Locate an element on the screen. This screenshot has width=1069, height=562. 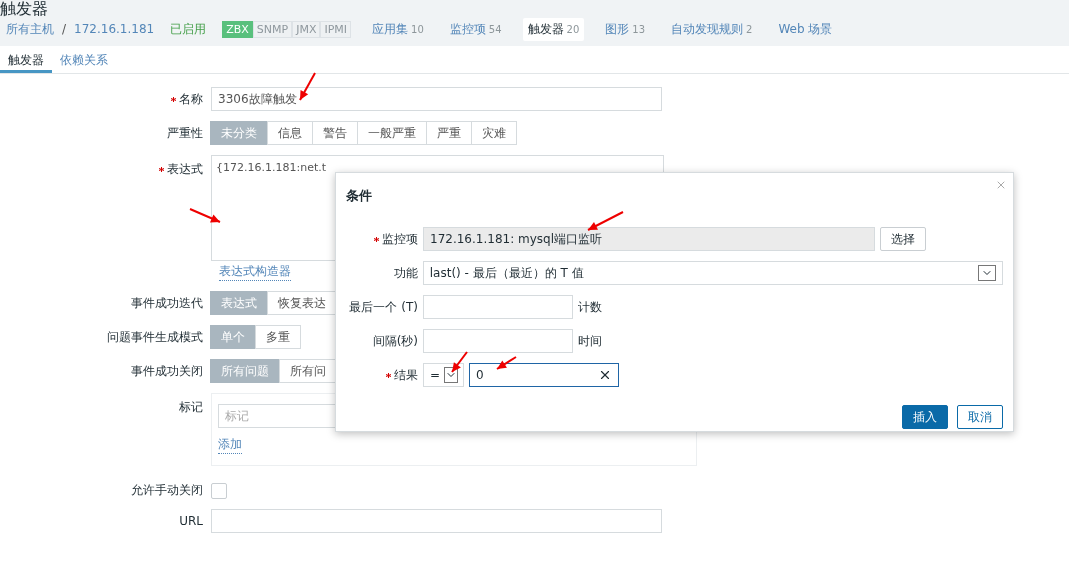
field-label: 名称 is located at coordinates (191, 99).